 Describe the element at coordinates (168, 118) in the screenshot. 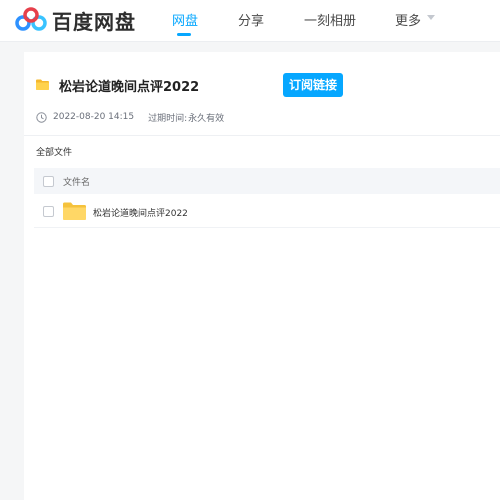

I see `expire-label: 过期时间:` at that location.